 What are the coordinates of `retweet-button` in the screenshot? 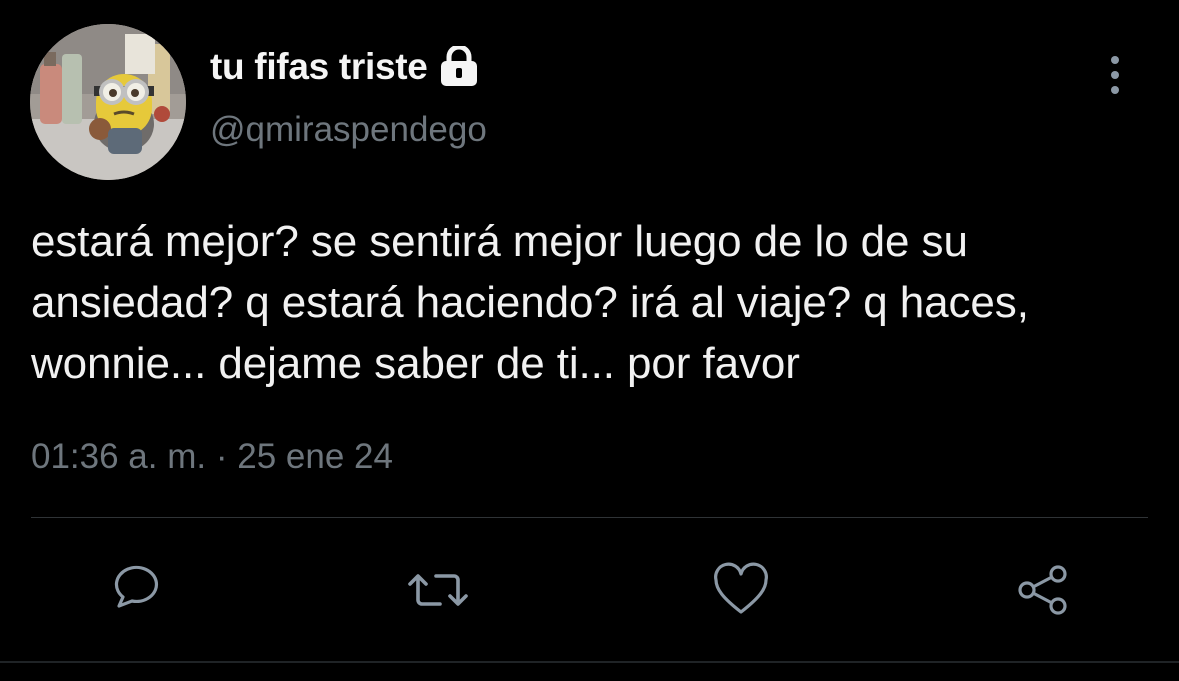 It's located at (438, 590).